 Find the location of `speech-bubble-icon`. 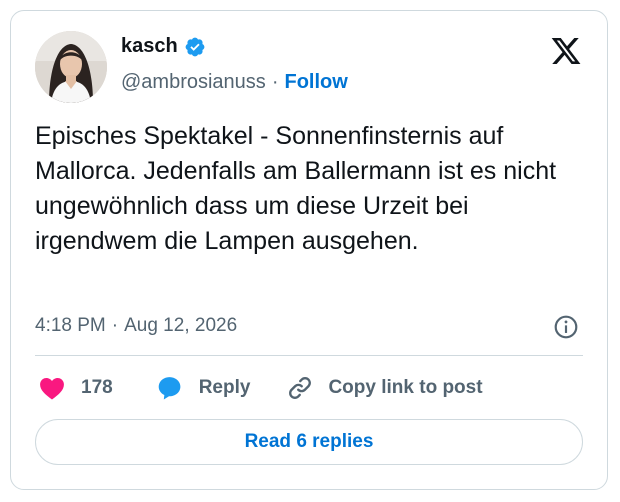

speech-bubble-icon is located at coordinates (169, 388).